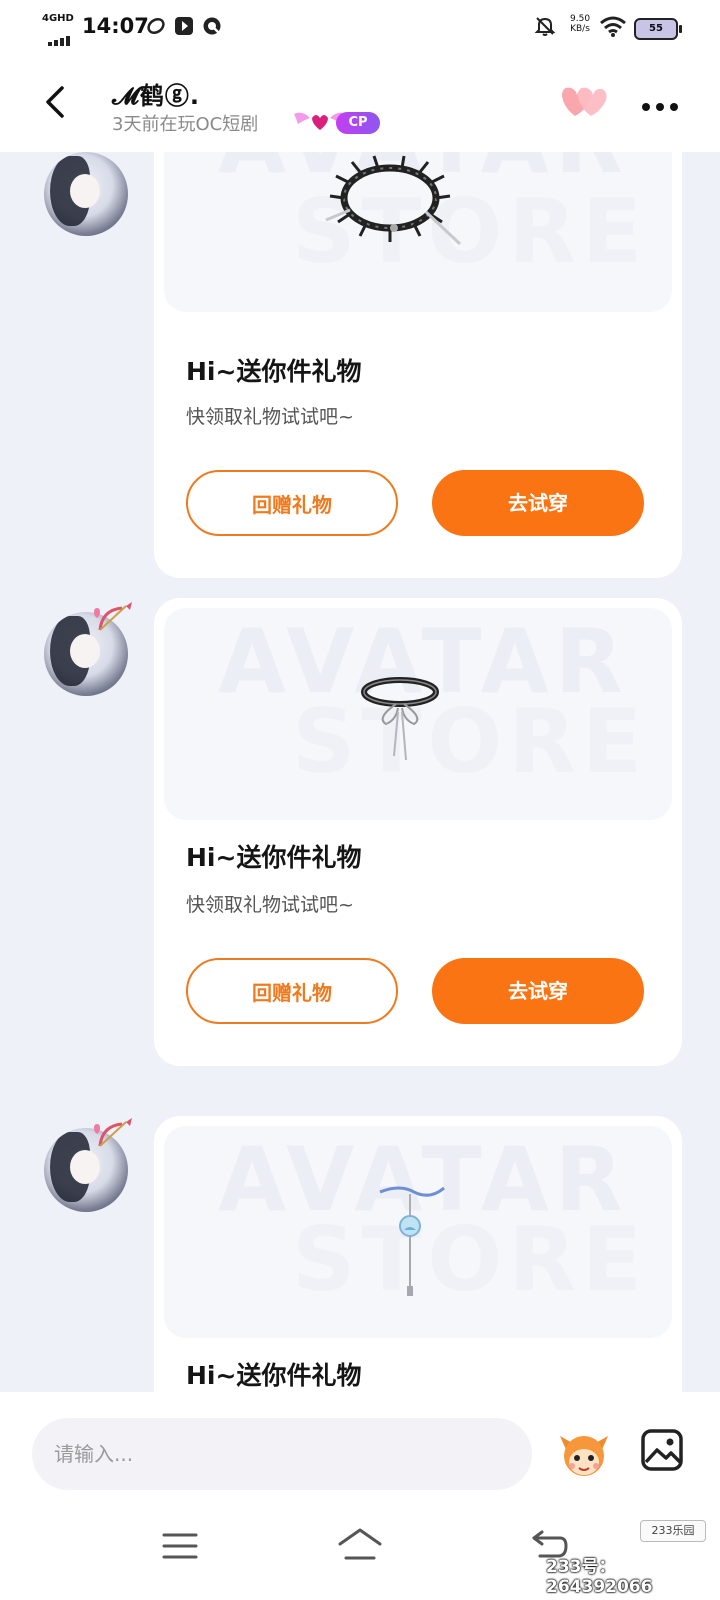  I want to click on mascot-emoji-icon, so click(584, 1454).